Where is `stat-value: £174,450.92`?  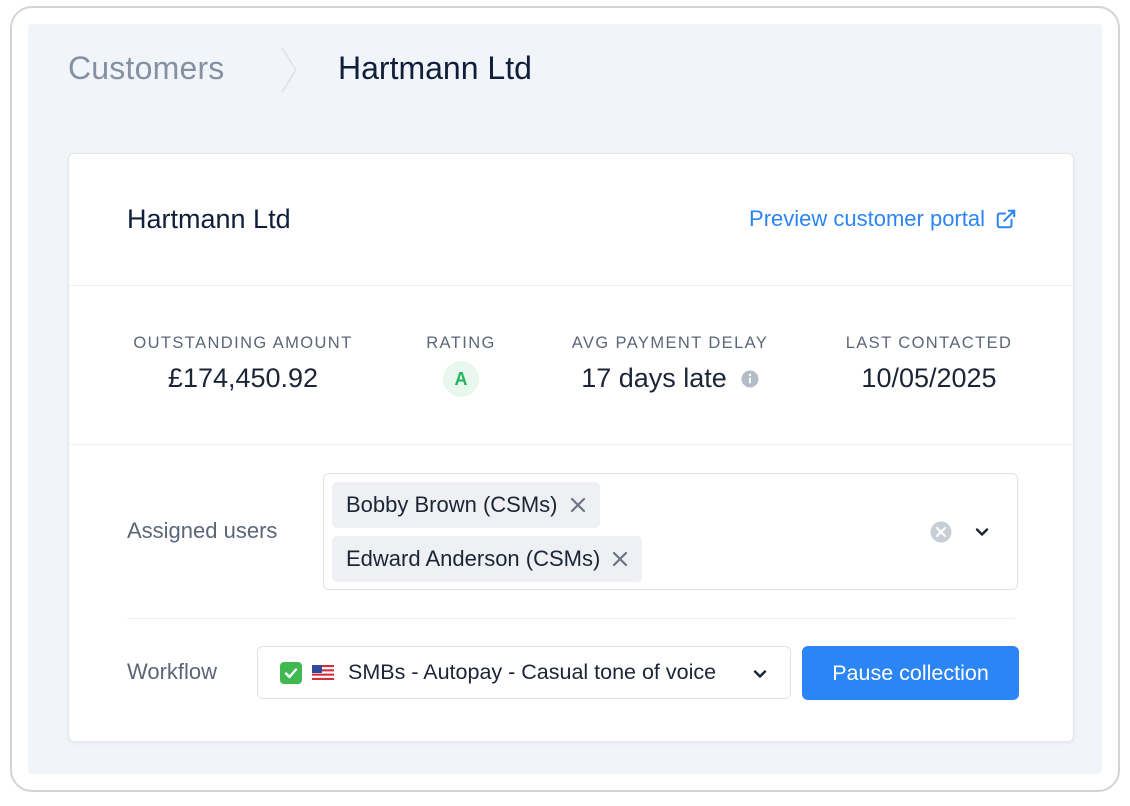 stat-value: £174,450.92 is located at coordinates (243, 378).